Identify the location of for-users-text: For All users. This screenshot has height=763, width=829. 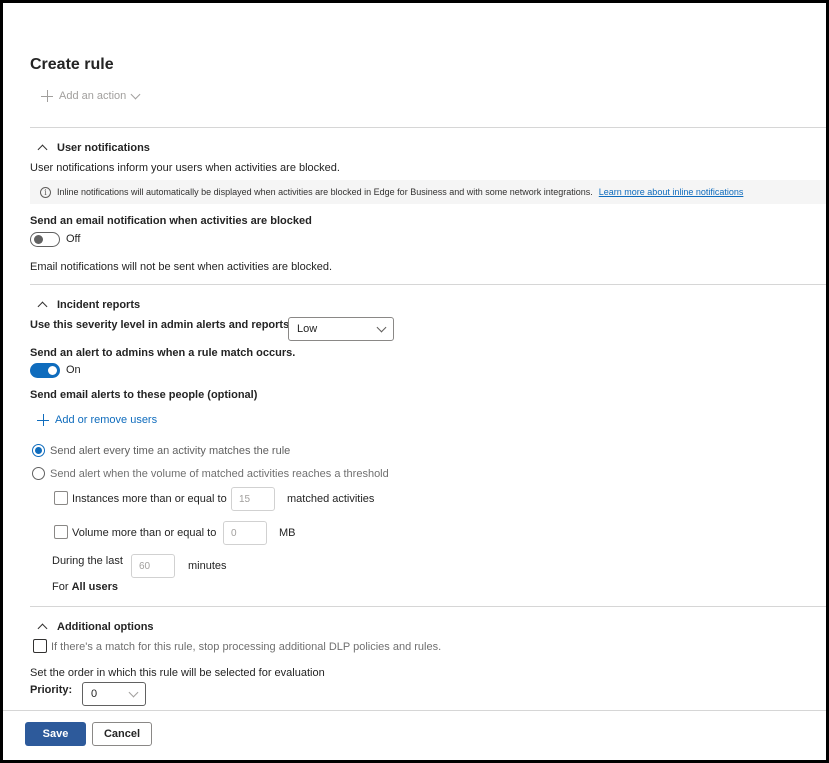
(85, 587).